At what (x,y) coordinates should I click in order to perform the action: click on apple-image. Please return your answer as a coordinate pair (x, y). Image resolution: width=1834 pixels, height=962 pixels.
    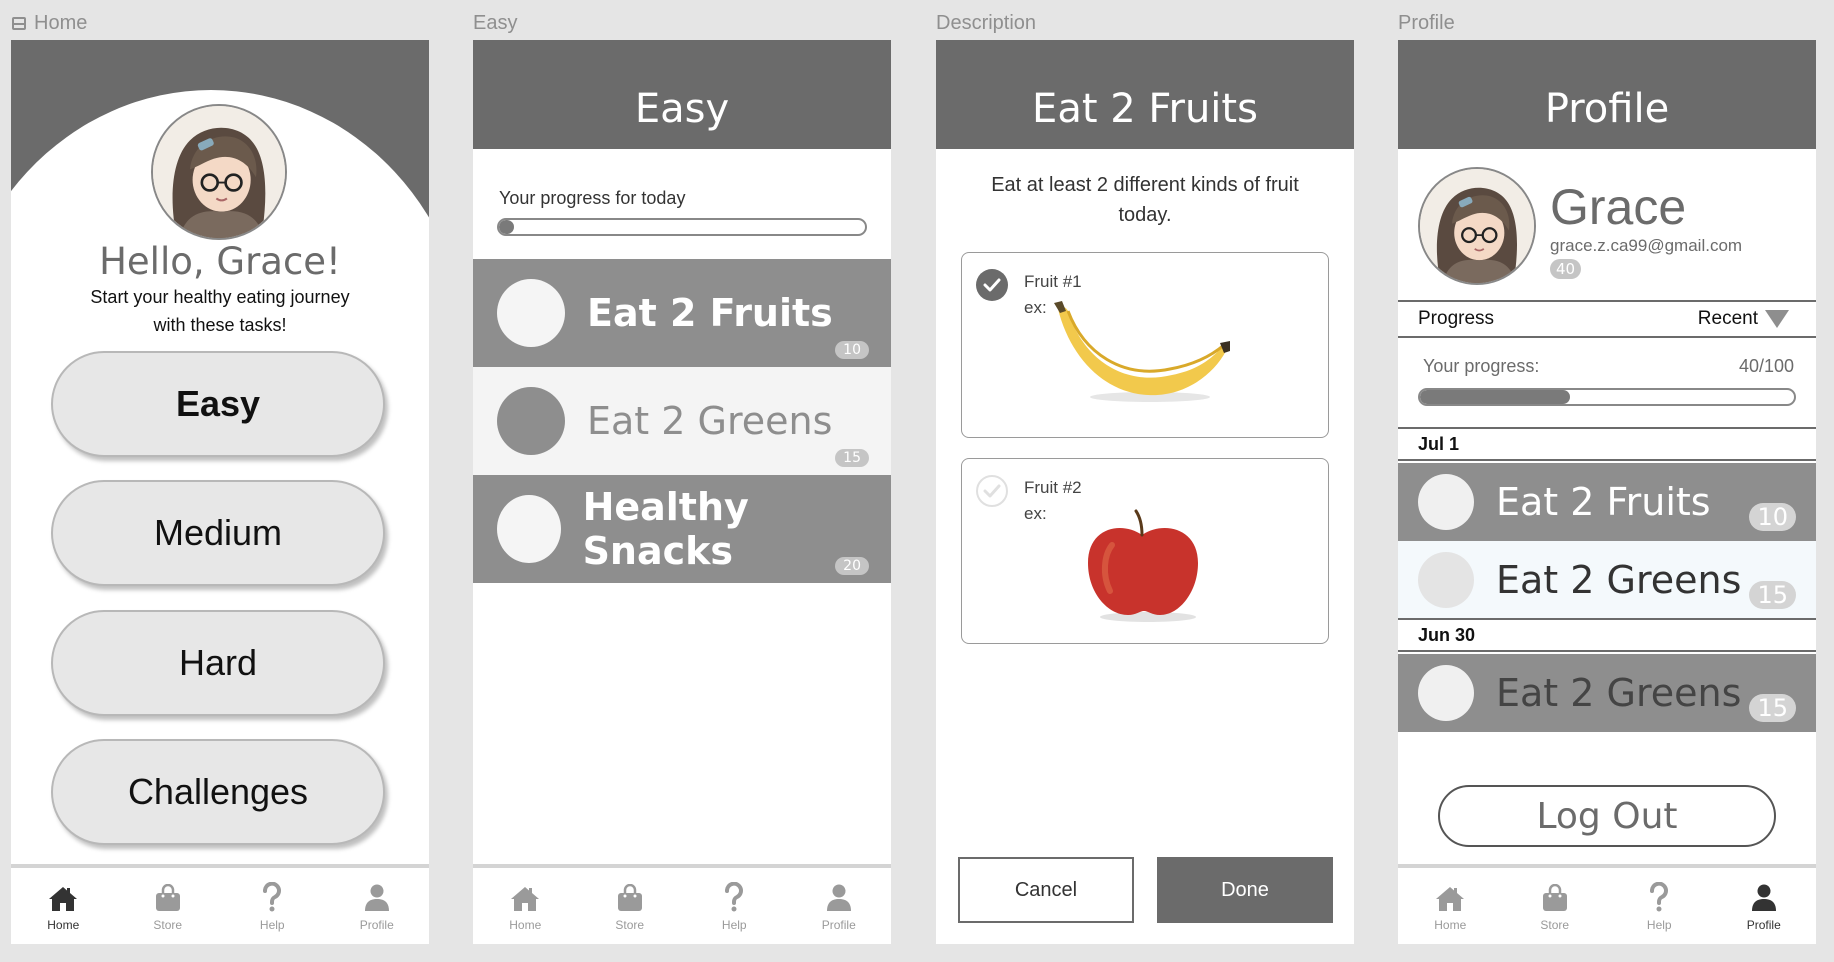
    Looking at the image, I should click on (1143, 565).